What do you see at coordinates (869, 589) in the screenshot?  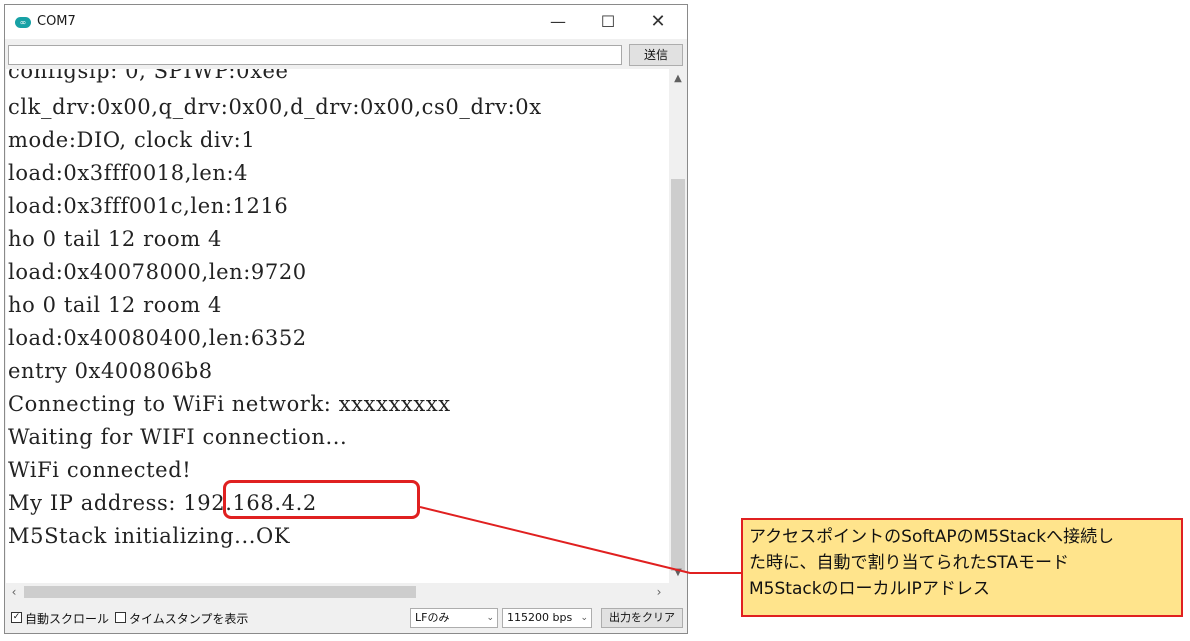 I see `callout-line: M5StackのローカルIPアドレス` at bounding box center [869, 589].